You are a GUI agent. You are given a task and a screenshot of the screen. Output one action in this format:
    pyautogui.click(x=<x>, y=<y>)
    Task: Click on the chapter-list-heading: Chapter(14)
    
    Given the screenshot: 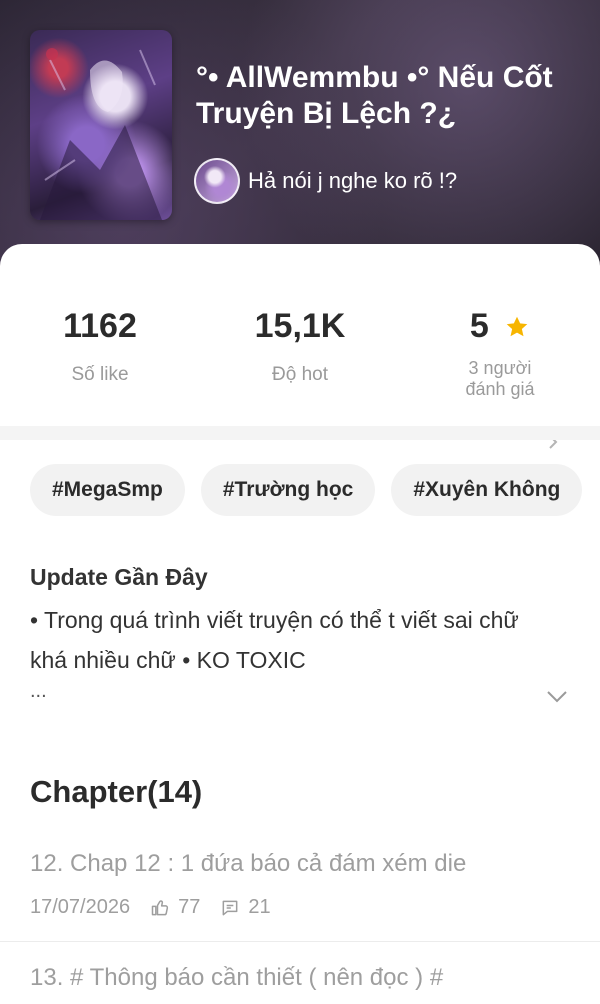 What is the action you would take?
    pyautogui.click(x=116, y=791)
    